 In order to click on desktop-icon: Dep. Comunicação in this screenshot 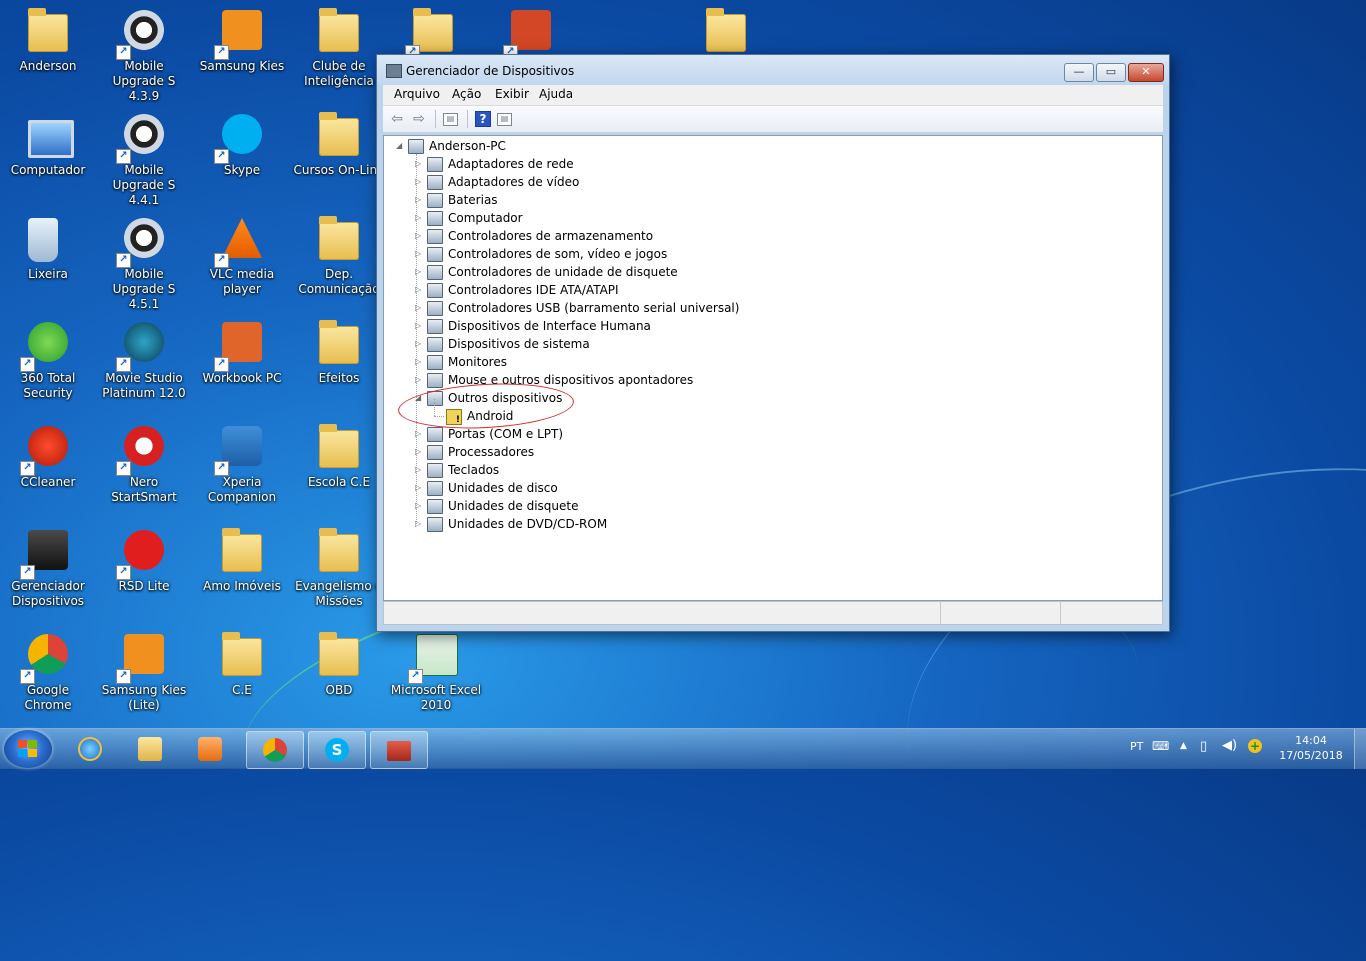, I will do `click(339, 256)`.